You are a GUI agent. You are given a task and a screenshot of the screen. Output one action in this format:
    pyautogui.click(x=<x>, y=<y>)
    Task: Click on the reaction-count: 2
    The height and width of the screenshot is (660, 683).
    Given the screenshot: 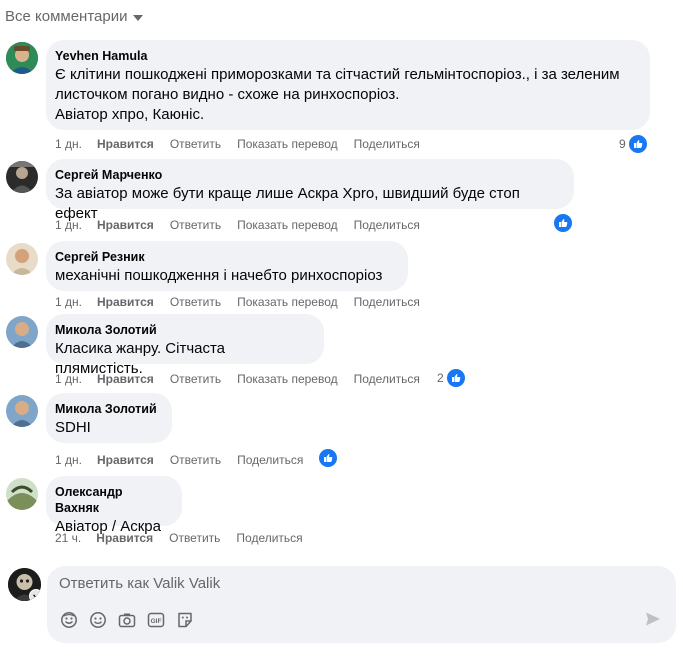 What is the action you would take?
    pyautogui.click(x=451, y=378)
    